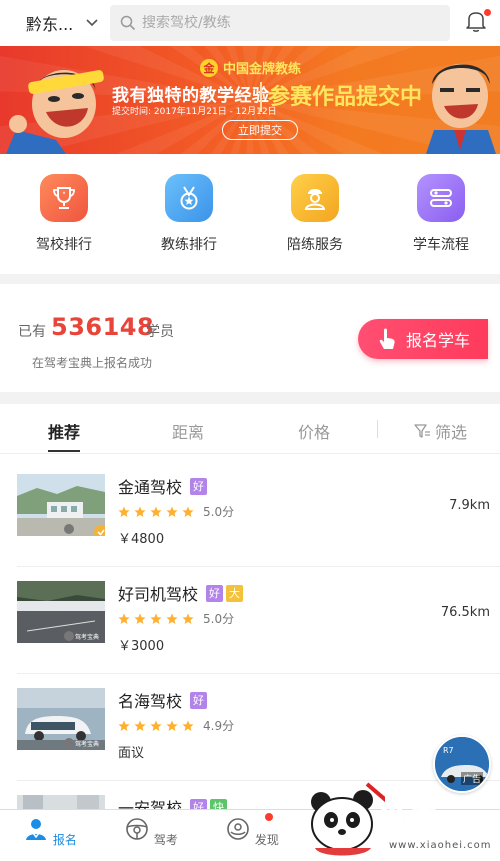  I want to click on rating-score: 5.0分, so click(219, 512).